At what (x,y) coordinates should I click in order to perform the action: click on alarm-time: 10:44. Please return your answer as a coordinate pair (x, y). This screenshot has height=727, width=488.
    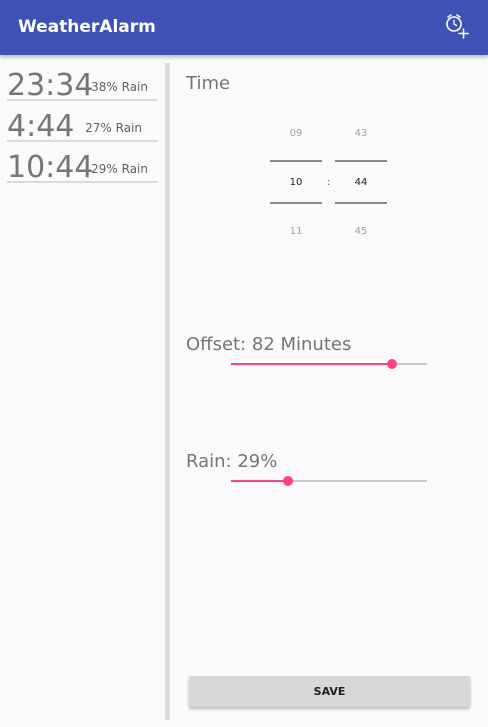
    Looking at the image, I should click on (50, 167).